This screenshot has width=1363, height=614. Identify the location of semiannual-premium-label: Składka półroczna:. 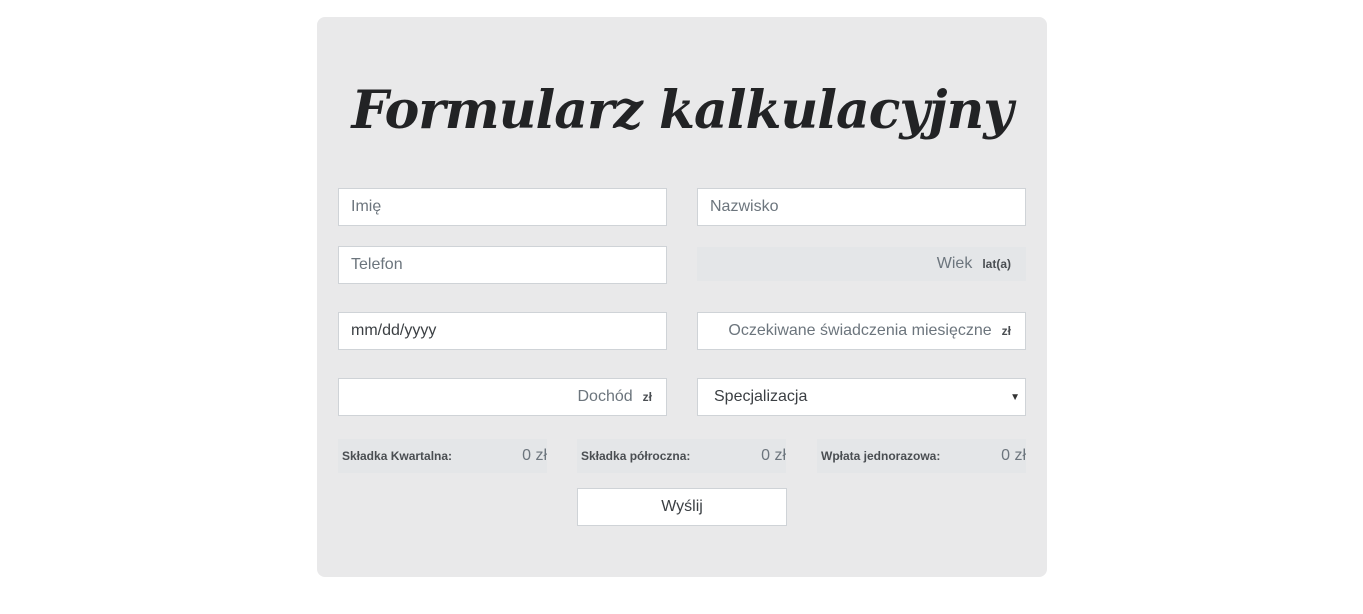
(636, 456).